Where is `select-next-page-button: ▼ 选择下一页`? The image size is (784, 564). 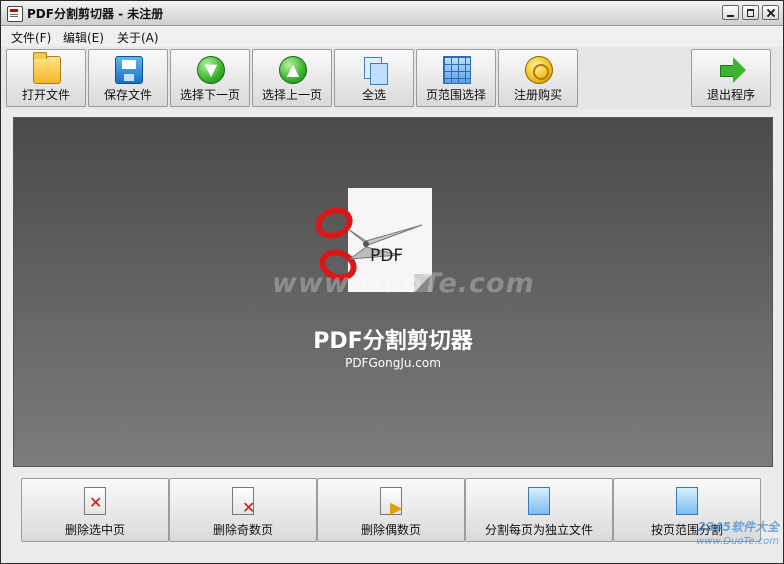 select-next-page-button: ▼ 选择下一页 is located at coordinates (210, 78).